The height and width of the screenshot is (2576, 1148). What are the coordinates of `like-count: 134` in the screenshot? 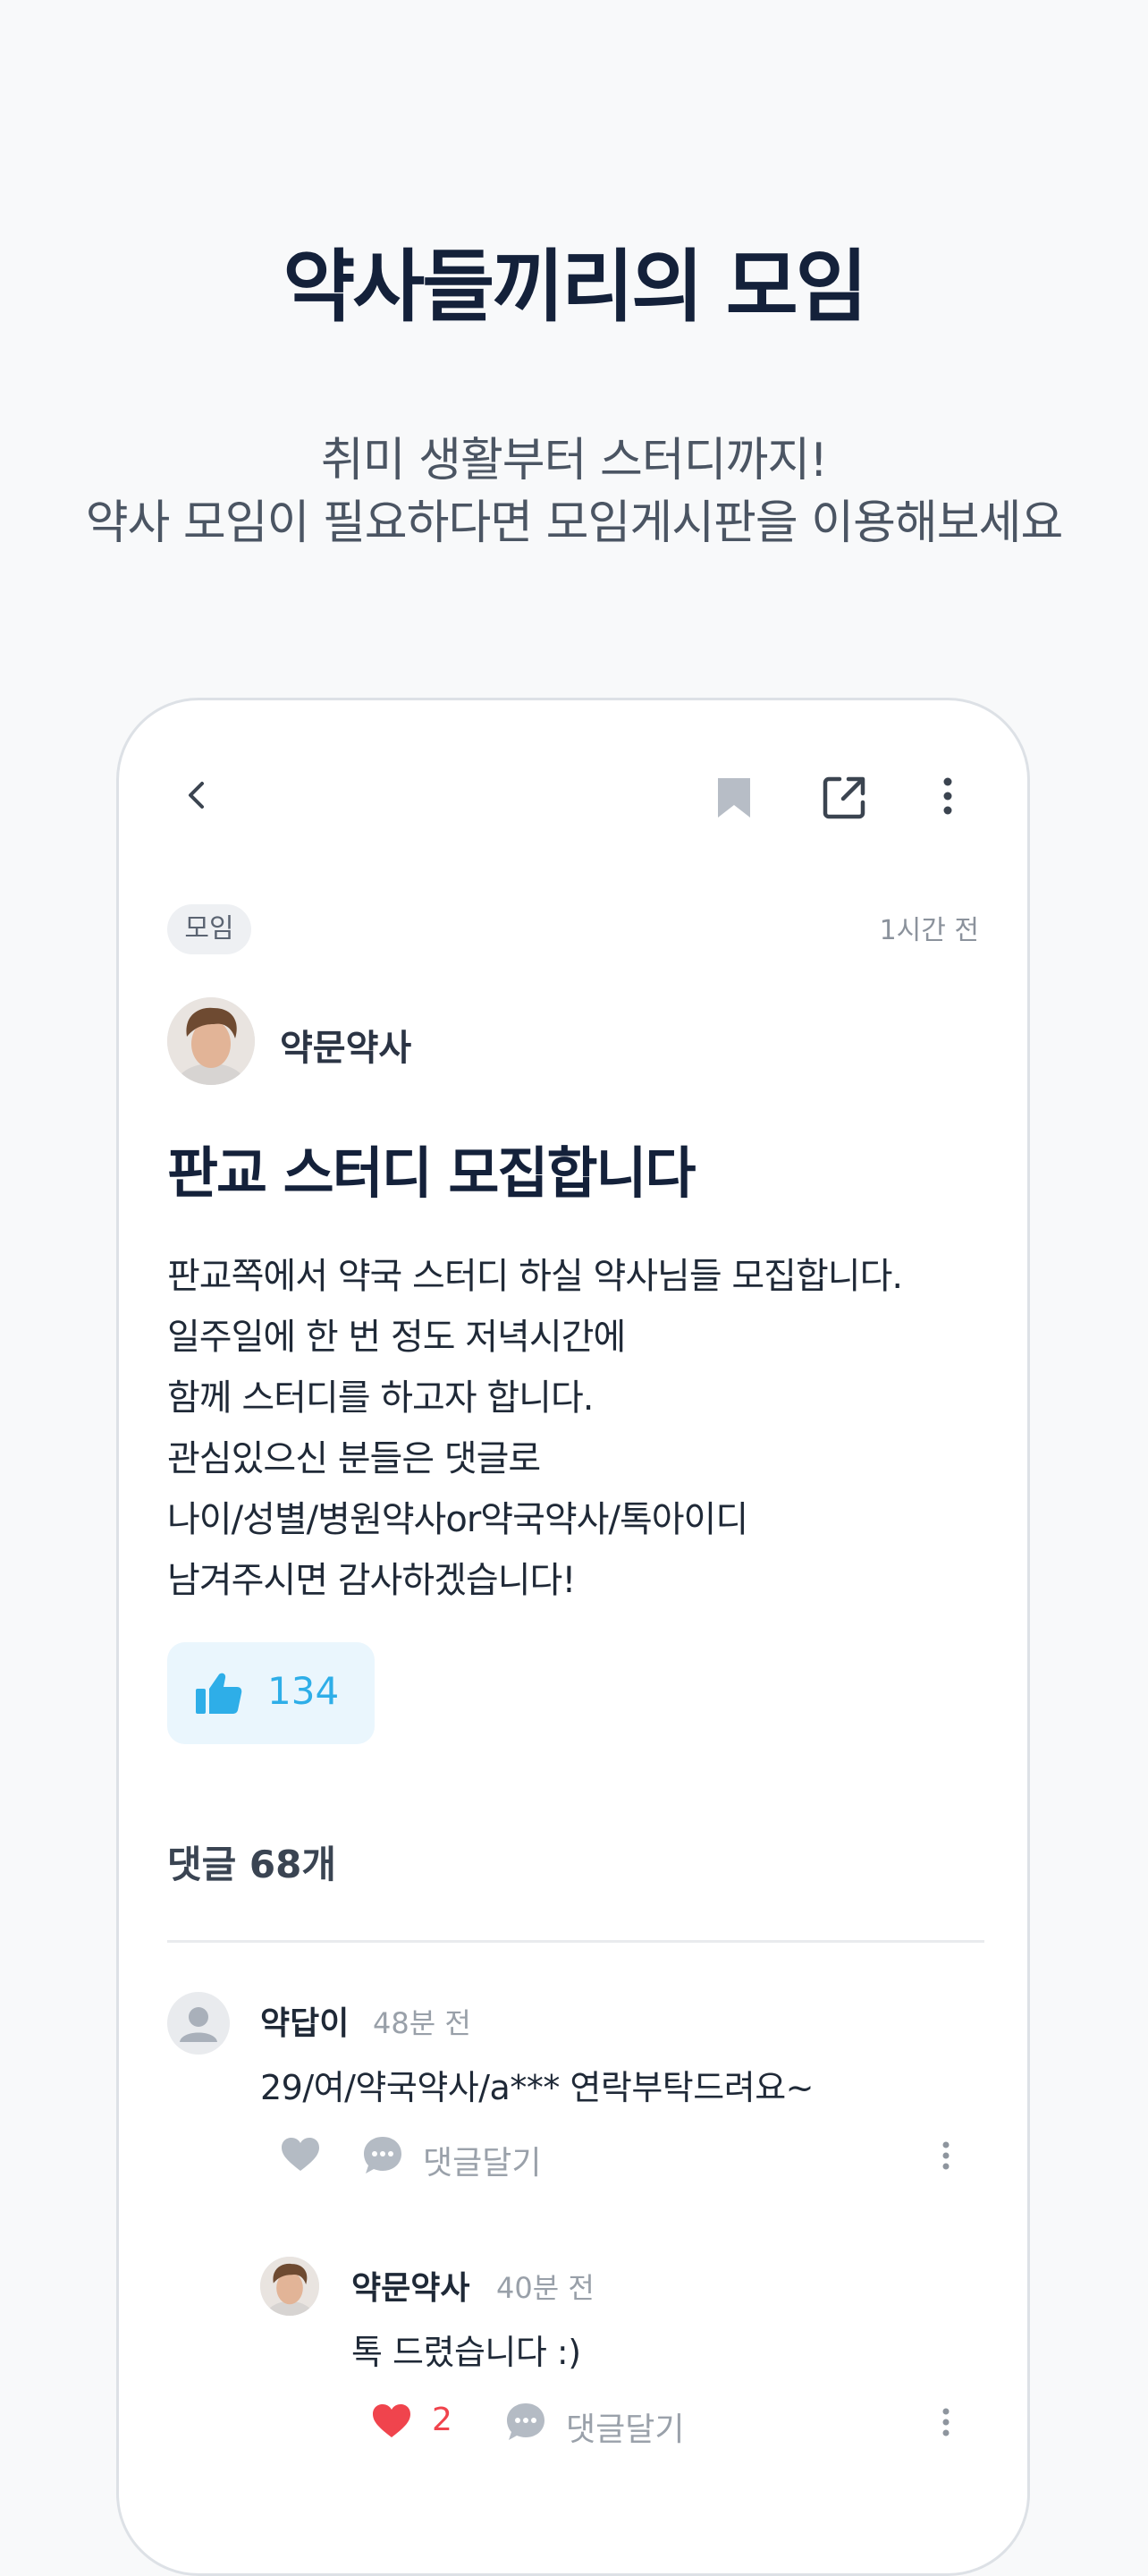 It's located at (303, 1691).